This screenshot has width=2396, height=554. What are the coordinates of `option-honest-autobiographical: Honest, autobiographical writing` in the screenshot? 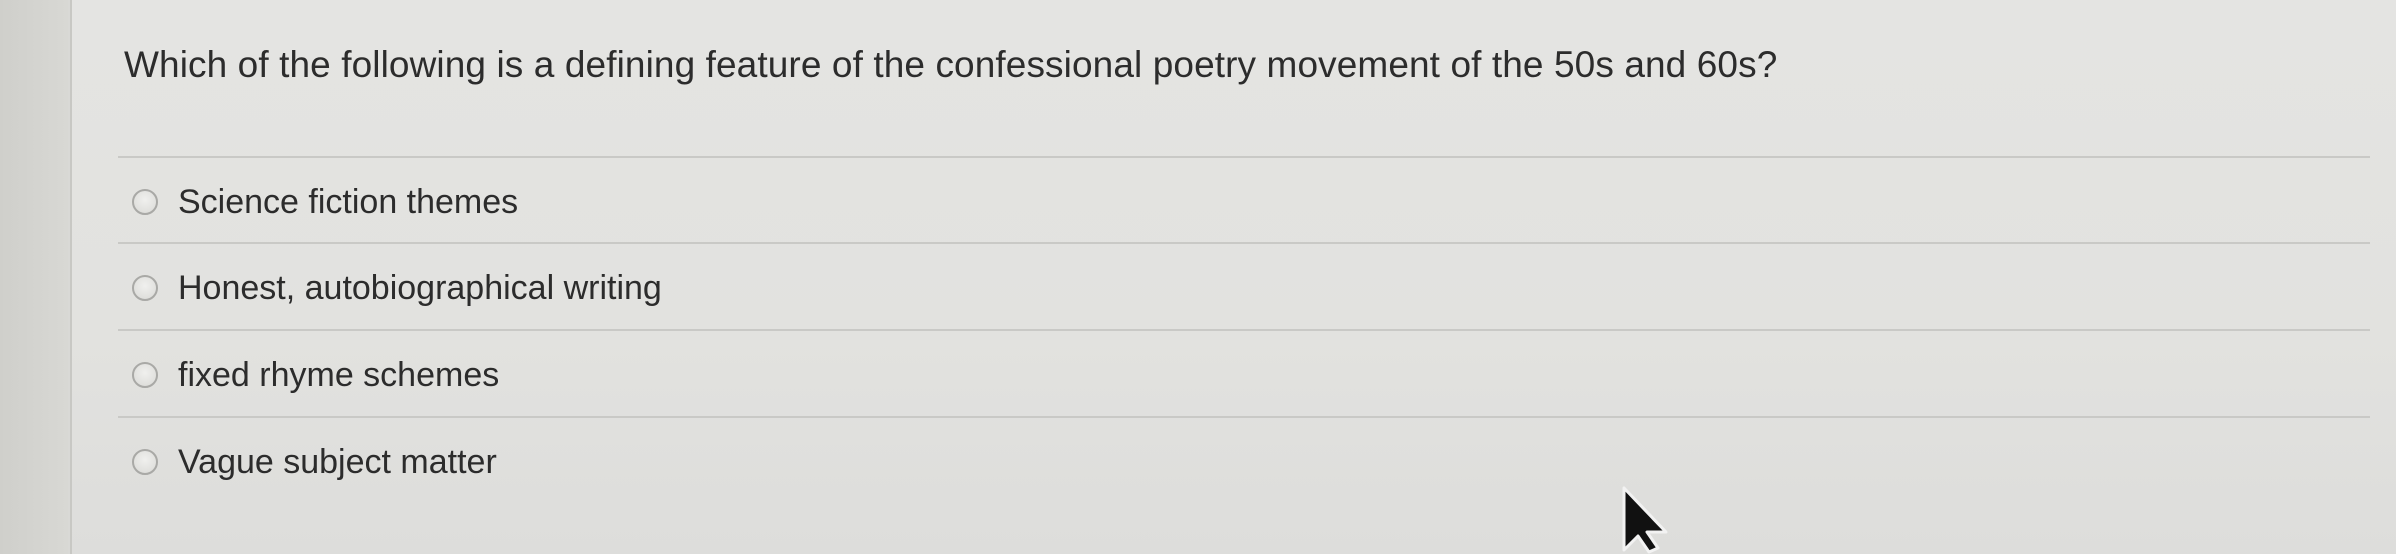 It's located at (397, 288).